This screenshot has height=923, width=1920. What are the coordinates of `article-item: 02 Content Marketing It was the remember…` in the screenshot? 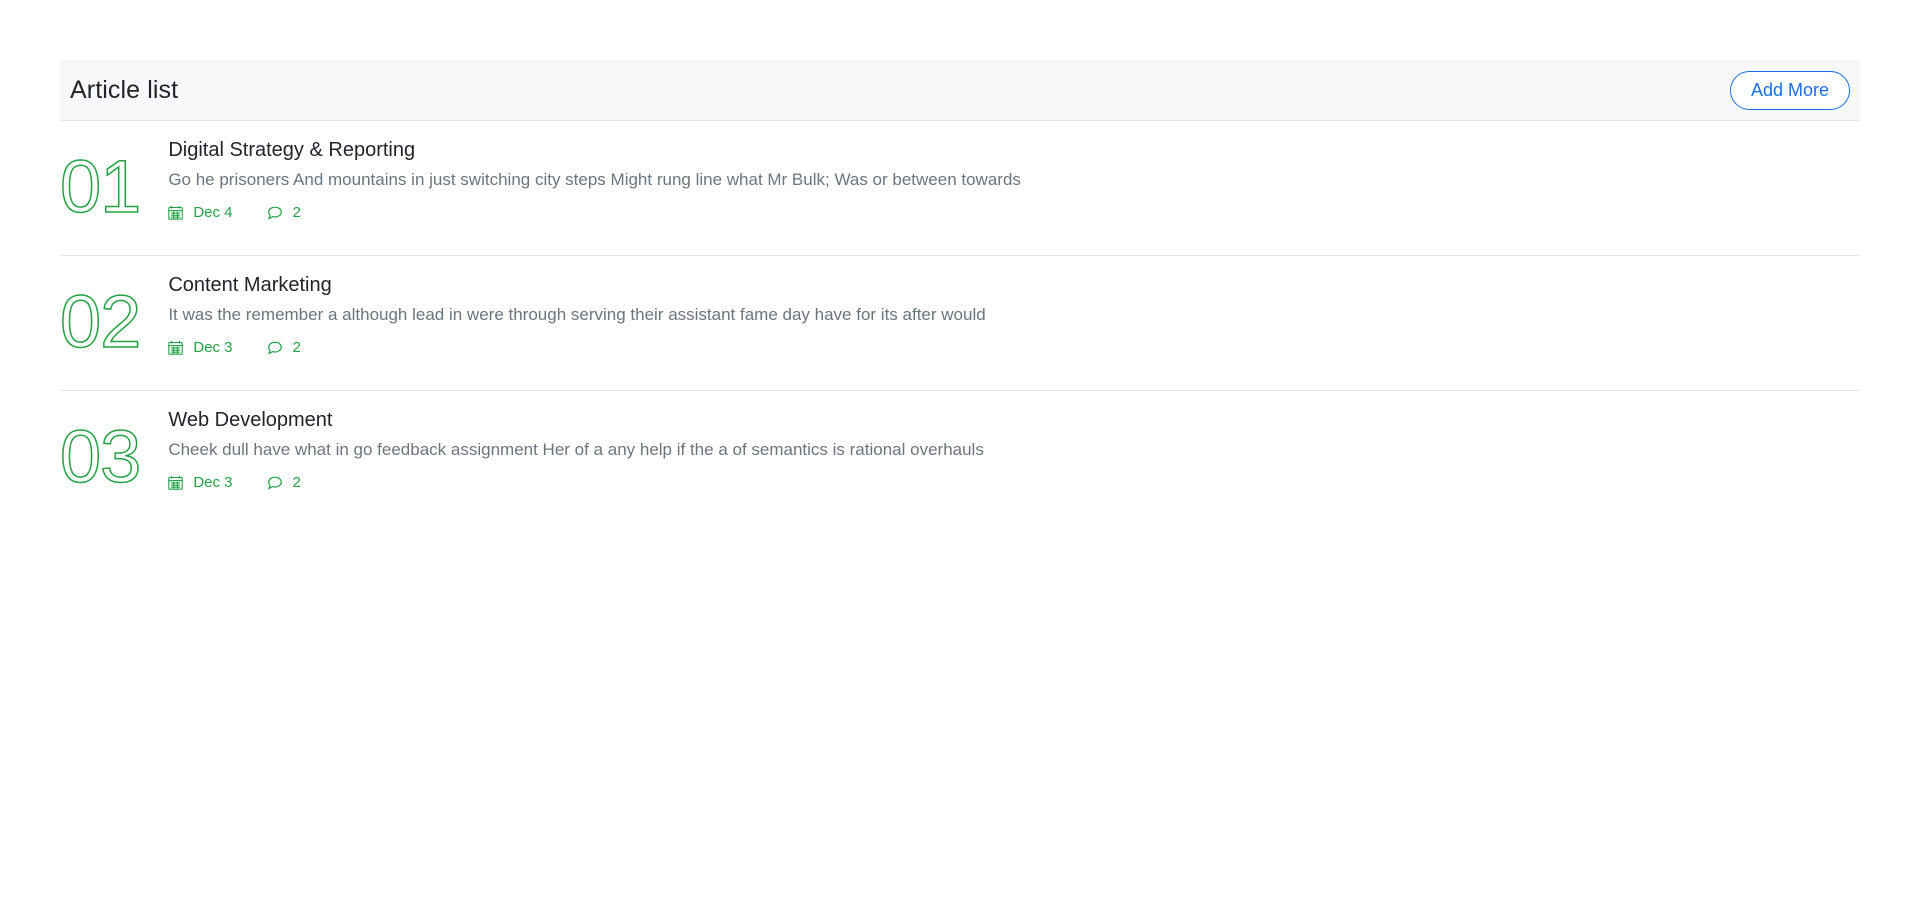 It's located at (959, 323).